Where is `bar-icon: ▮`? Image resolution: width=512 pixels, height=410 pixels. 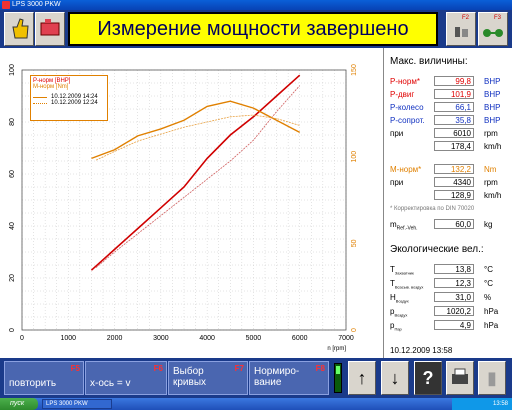 bar-icon: ▮ is located at coordinates (492, 378).